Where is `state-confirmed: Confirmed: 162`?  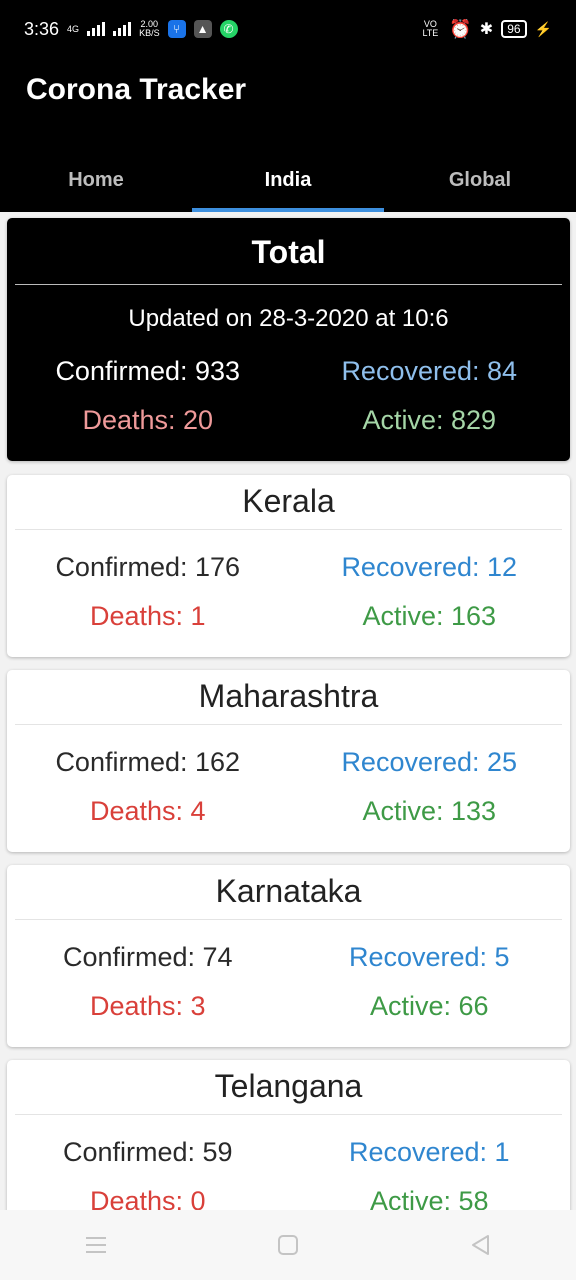
state-confirmed: Confirmed: 162 is located at coordinates (148, 762).